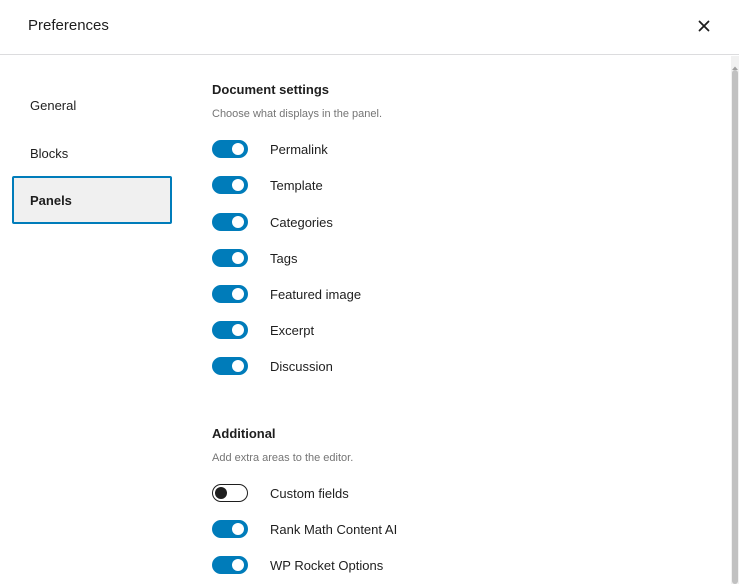  What do you see at coordinates (244, 433) in the screenshot?
I see `additional-title: Additional` at bounding box center [244, 433].